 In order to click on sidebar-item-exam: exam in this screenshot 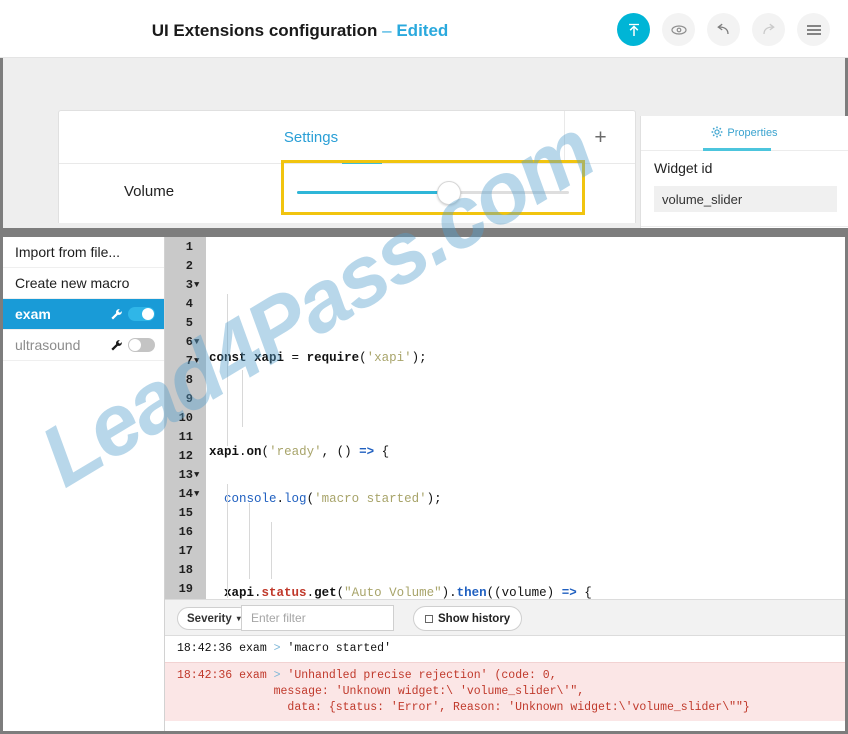, I will do `click(83, 314)`.